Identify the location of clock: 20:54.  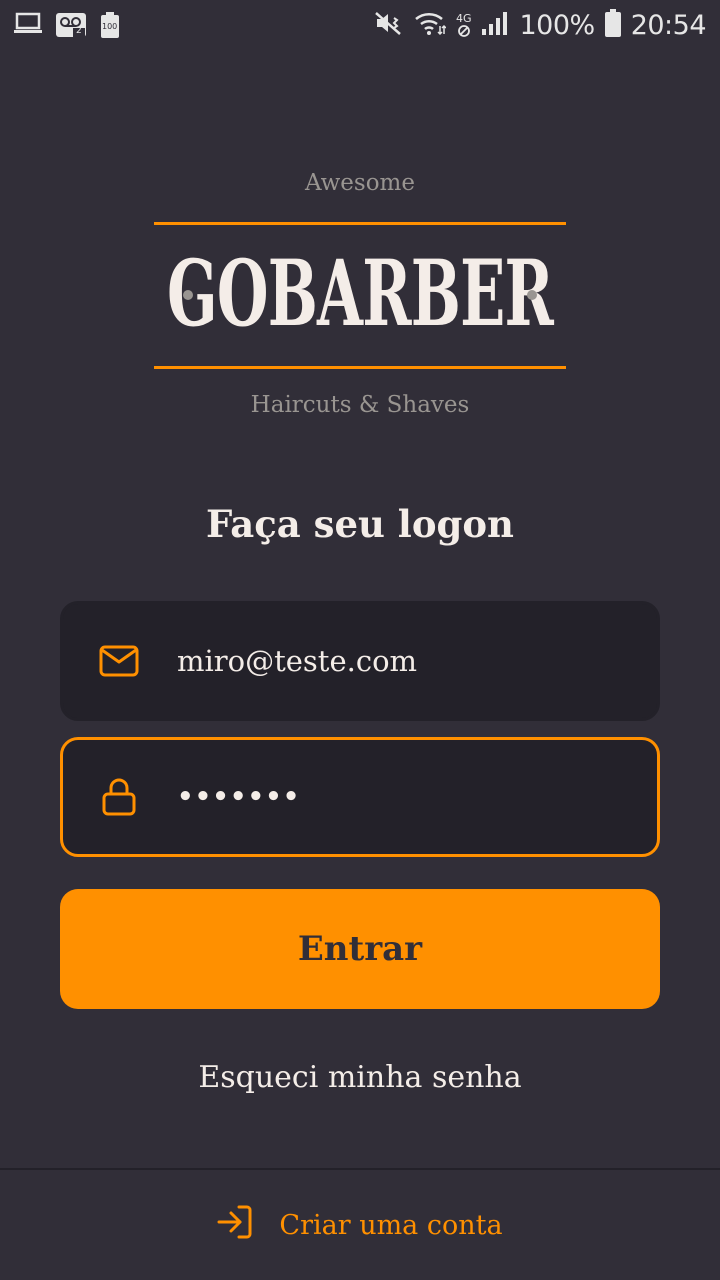
(668, 25).